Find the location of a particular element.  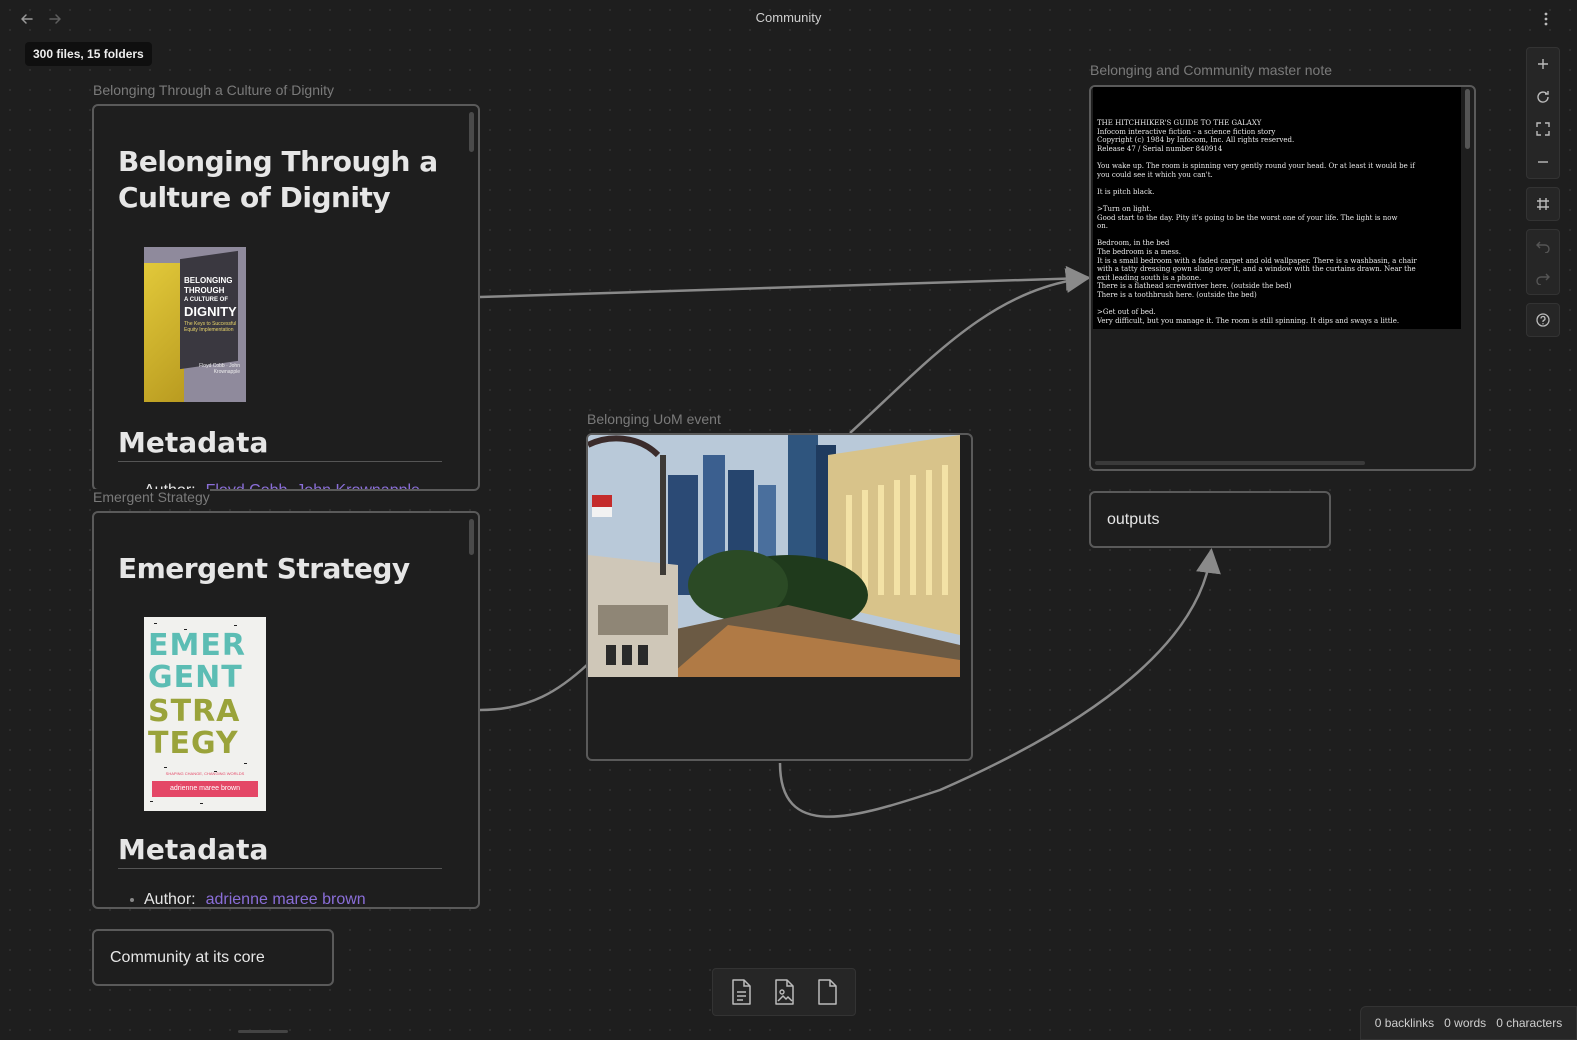

refresh-icon is located at coordinates (1543, 96).